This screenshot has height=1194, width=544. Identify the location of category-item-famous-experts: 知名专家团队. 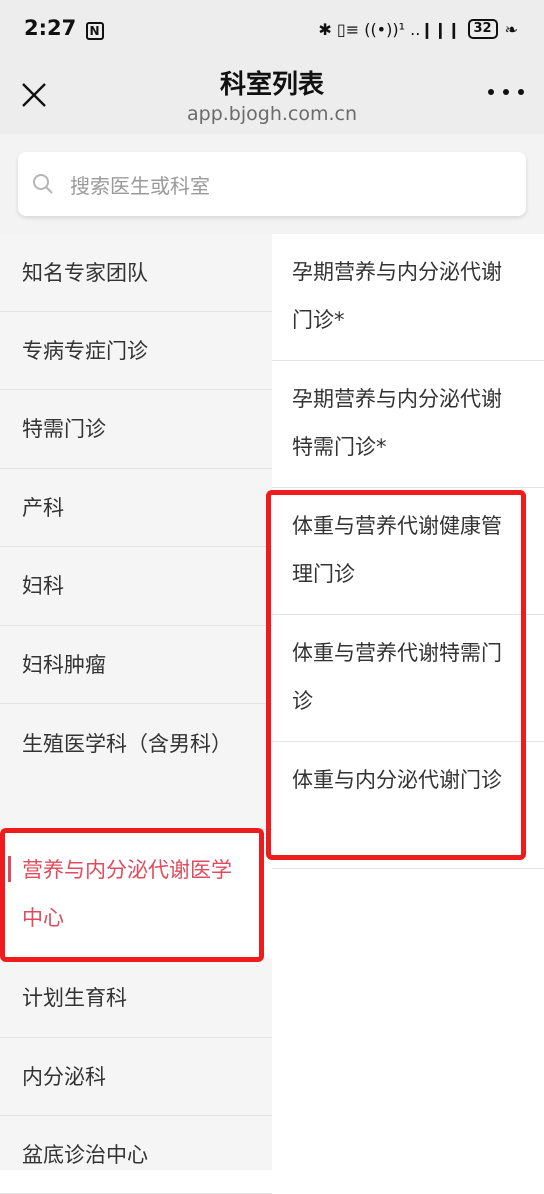
(136, 273).